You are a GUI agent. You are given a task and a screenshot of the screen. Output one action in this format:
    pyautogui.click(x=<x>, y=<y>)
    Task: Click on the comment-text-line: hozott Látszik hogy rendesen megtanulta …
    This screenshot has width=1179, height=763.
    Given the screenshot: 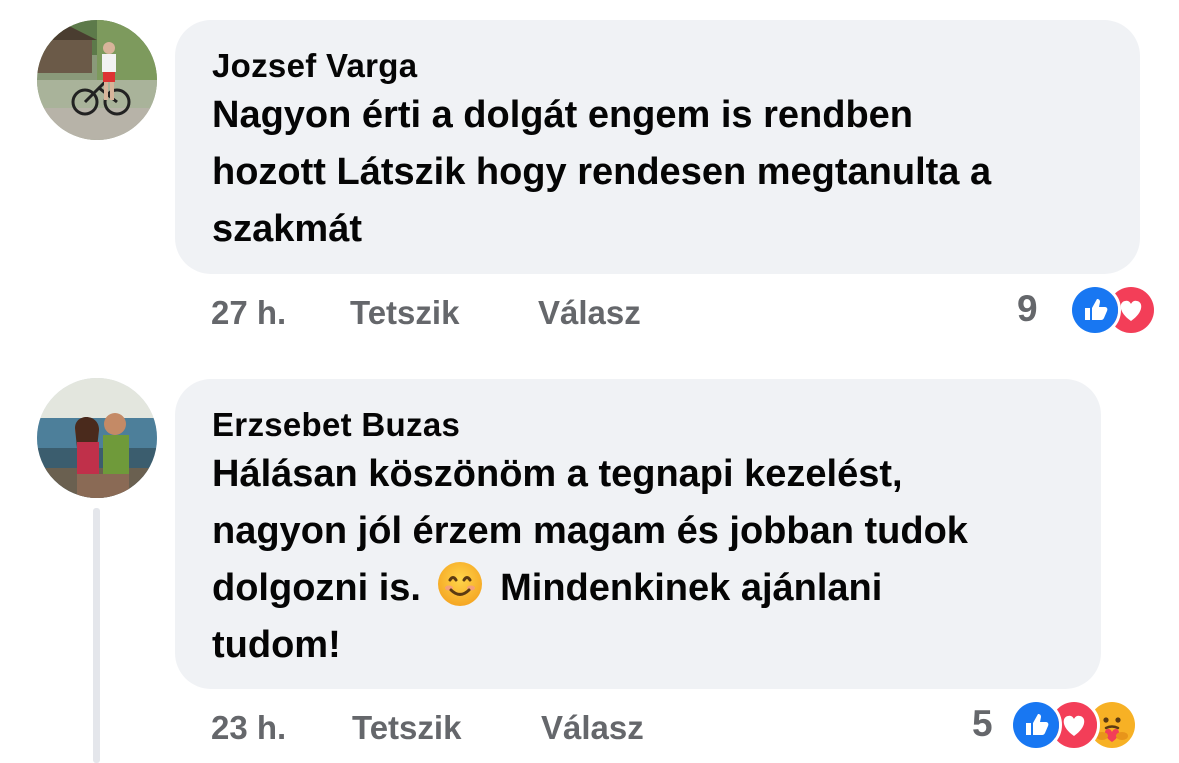 What is the action you would take?
    pyautogui.click(x=602, y=172)
    